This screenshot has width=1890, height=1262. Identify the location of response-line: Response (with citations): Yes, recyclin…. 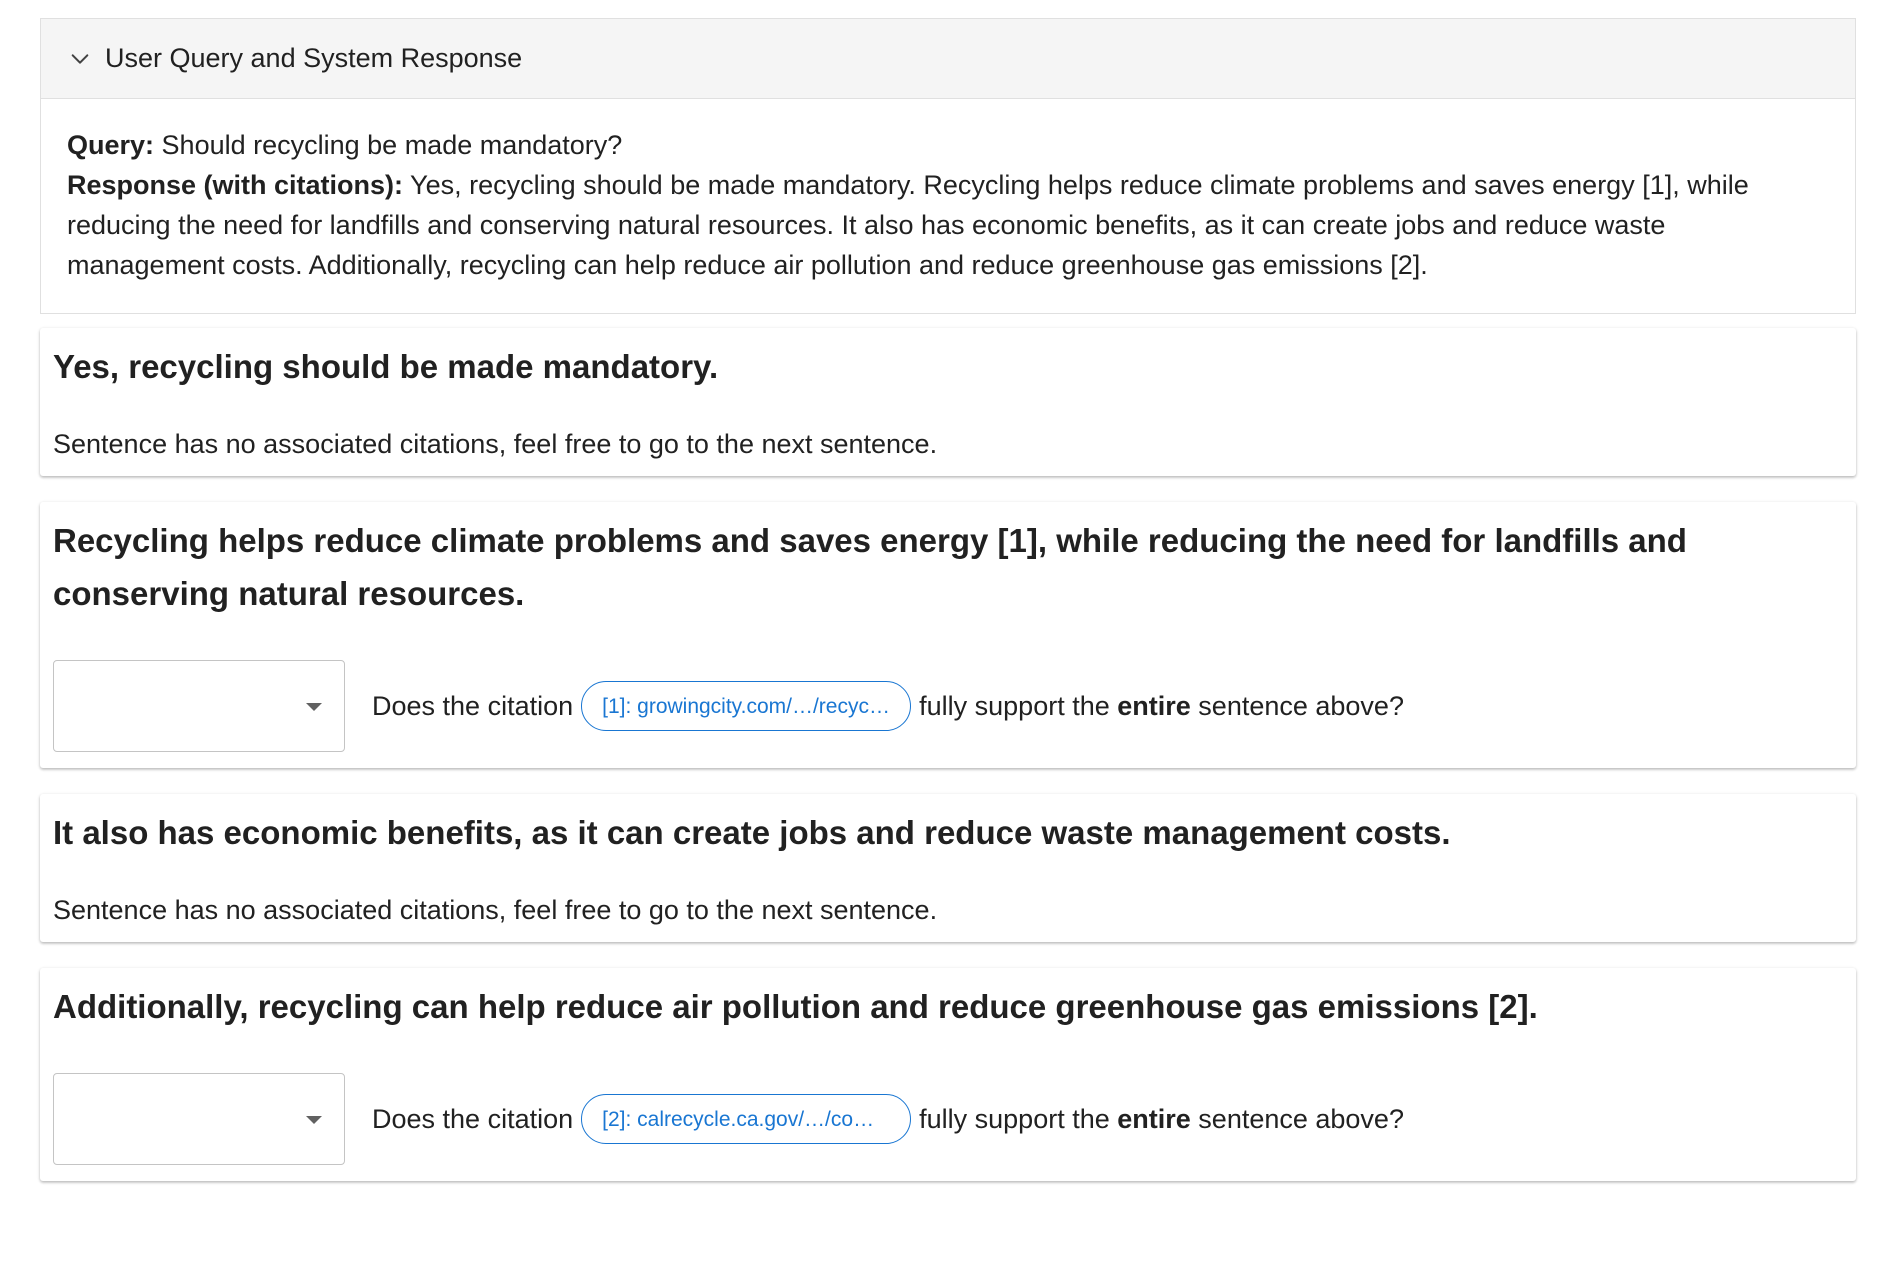
(948, 225).